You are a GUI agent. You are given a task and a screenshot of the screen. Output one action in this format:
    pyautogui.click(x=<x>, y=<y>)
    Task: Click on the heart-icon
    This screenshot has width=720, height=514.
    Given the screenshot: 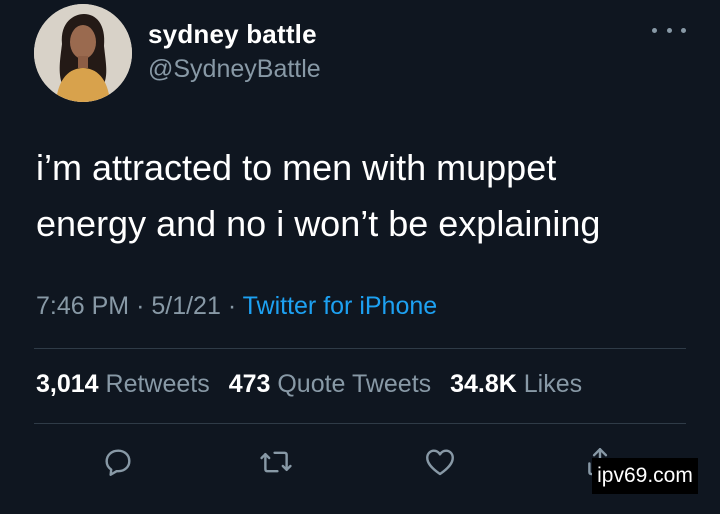 What is the action you would take?
    pyautogui.click(x=440, y=462)
    